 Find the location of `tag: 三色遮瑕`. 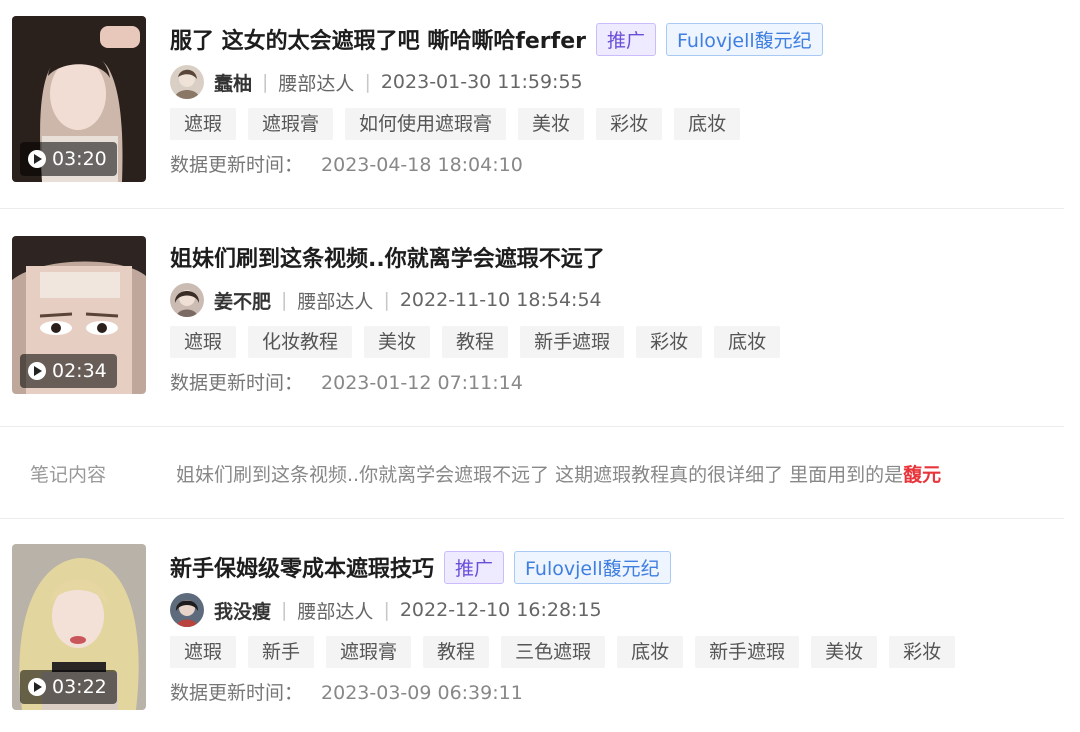

tag: 三色遮瑕 is located at coordinates (553, 652).